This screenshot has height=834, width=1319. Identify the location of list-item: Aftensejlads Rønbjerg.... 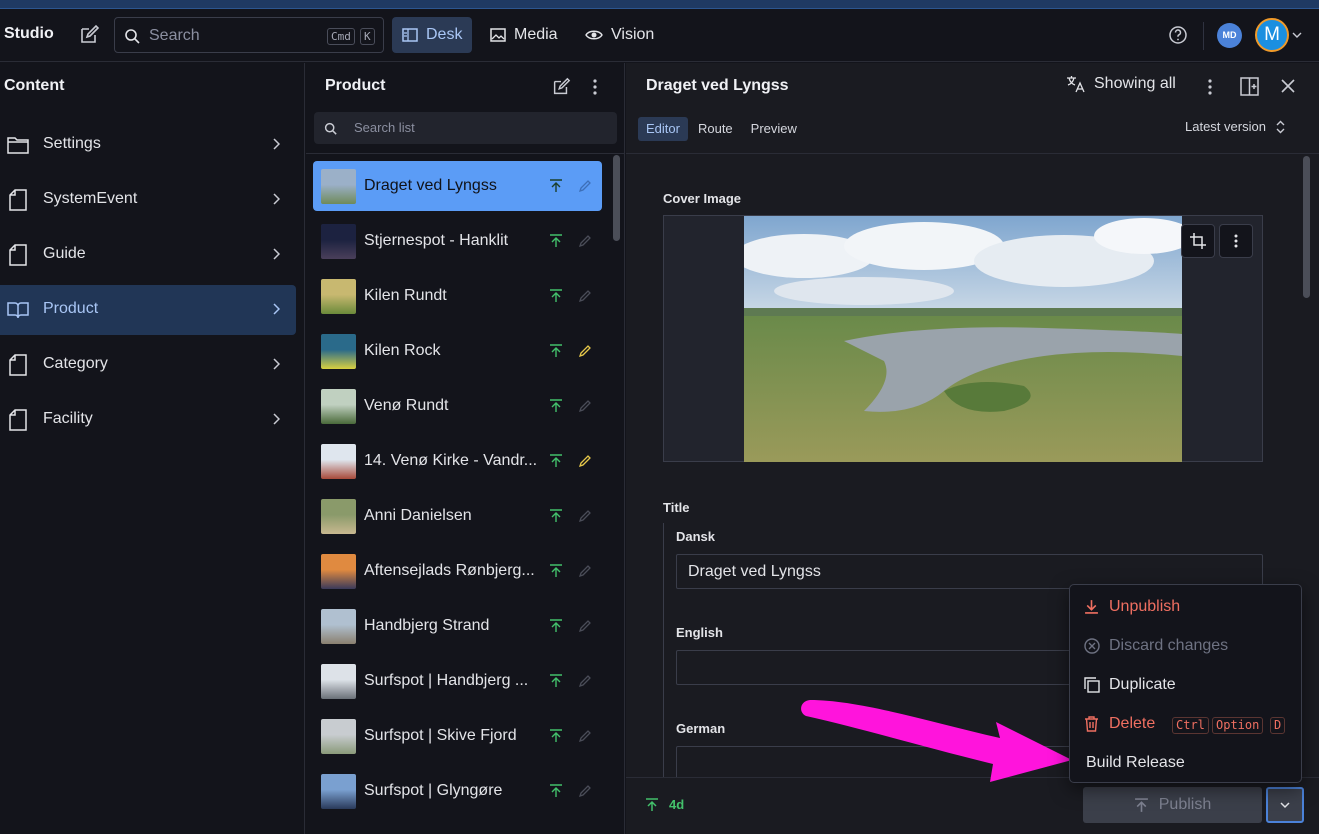
(457, 571).